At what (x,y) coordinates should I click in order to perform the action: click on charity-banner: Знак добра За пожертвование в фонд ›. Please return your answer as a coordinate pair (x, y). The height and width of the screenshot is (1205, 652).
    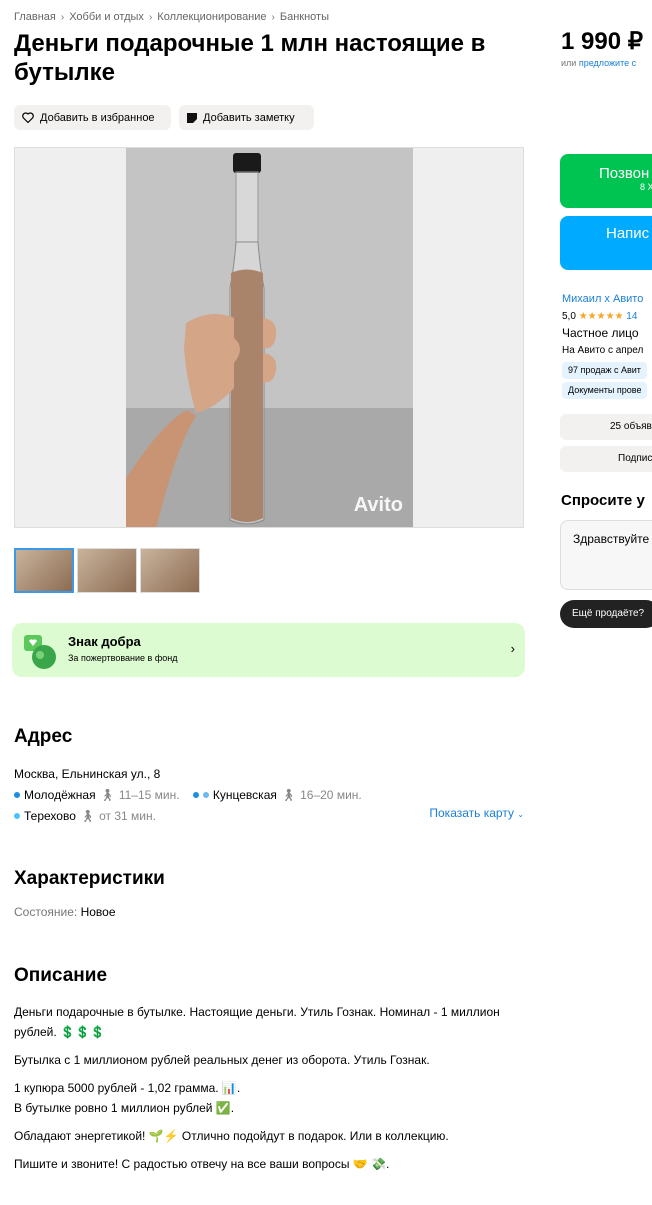
    Looking at the image, I should click on (268, 650).